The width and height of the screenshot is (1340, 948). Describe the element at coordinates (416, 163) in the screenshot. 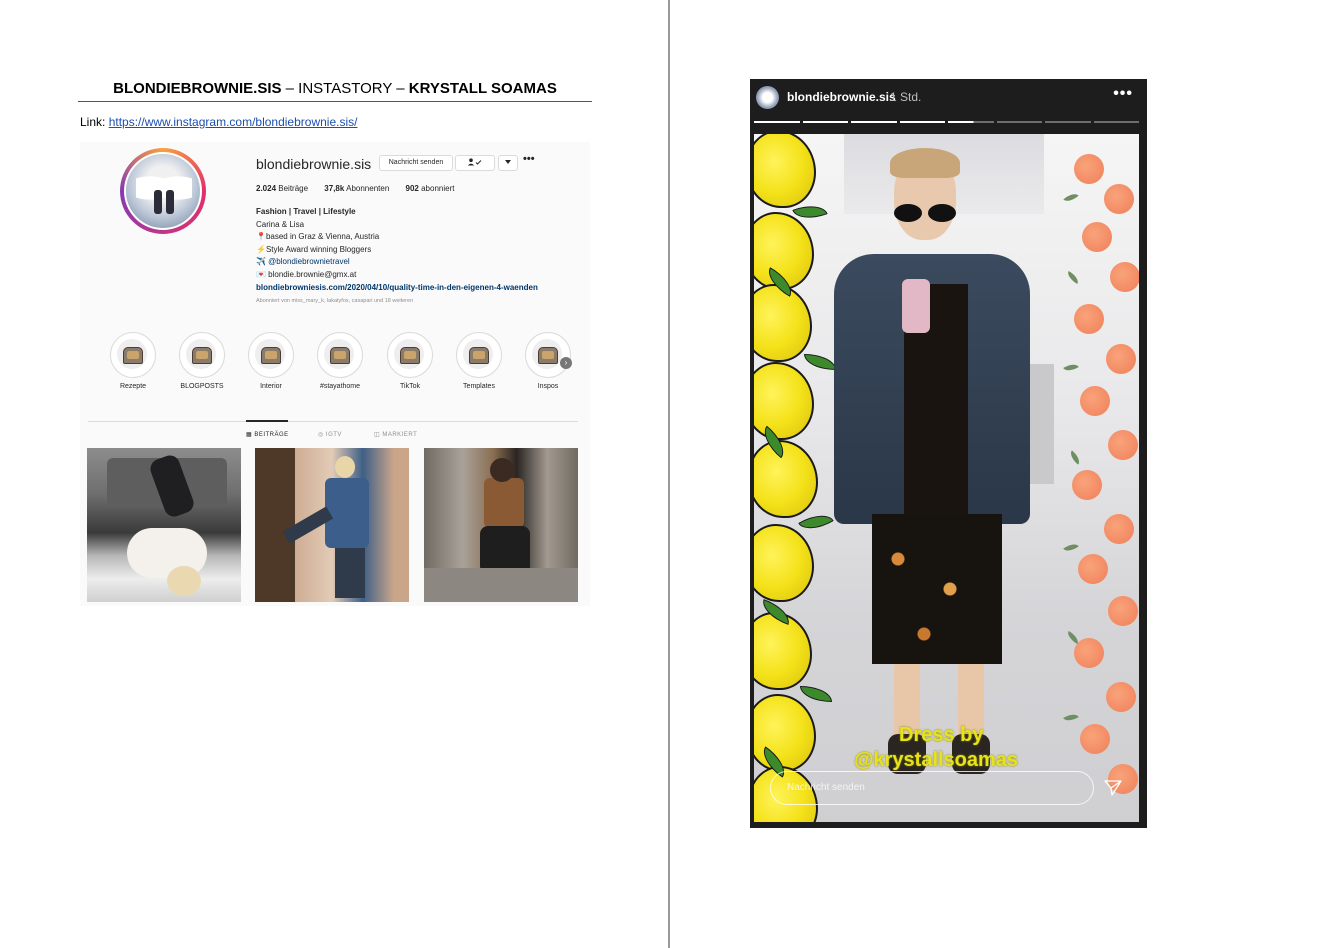

I see `message-button: Nachricht senden` at that location.